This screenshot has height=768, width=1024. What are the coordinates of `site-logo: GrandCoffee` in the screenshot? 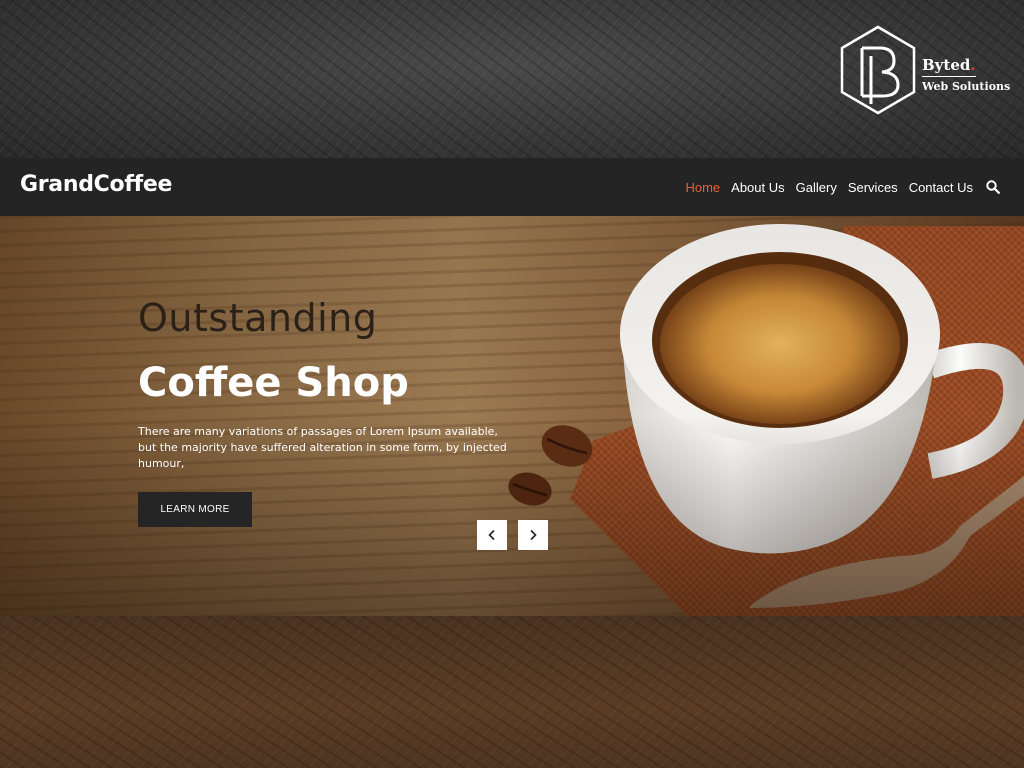 It's located at (96, 184).